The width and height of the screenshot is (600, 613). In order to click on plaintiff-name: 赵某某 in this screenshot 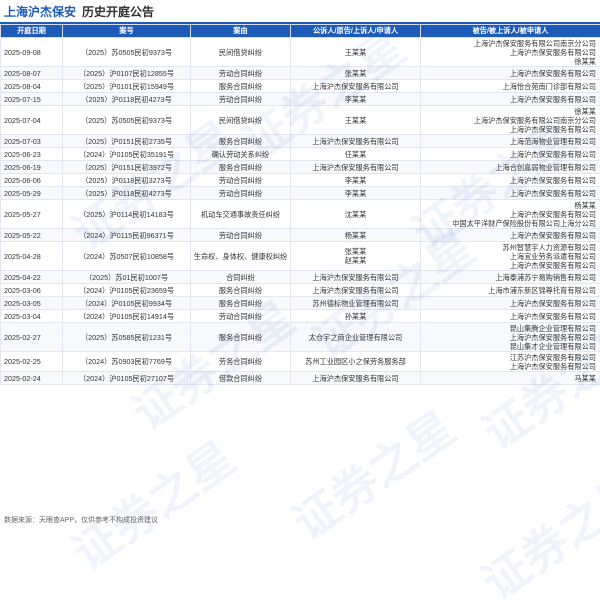, I will do `click(355, 260)`.